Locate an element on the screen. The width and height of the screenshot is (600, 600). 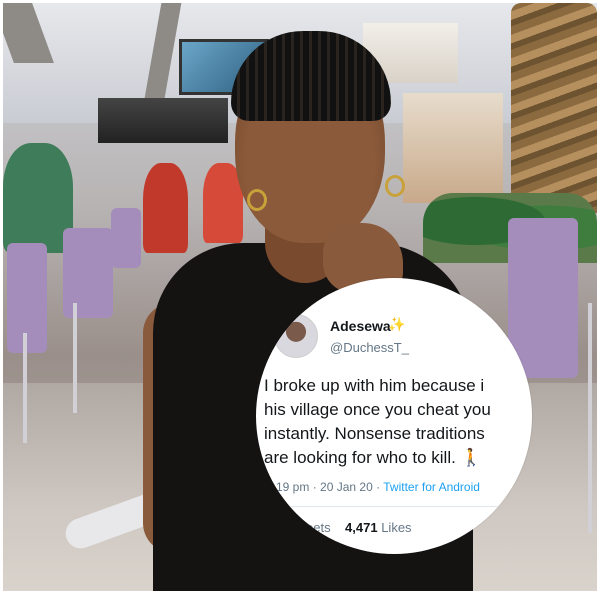
tweet-display-name: Adesewa is located at coordinates (360, 326).